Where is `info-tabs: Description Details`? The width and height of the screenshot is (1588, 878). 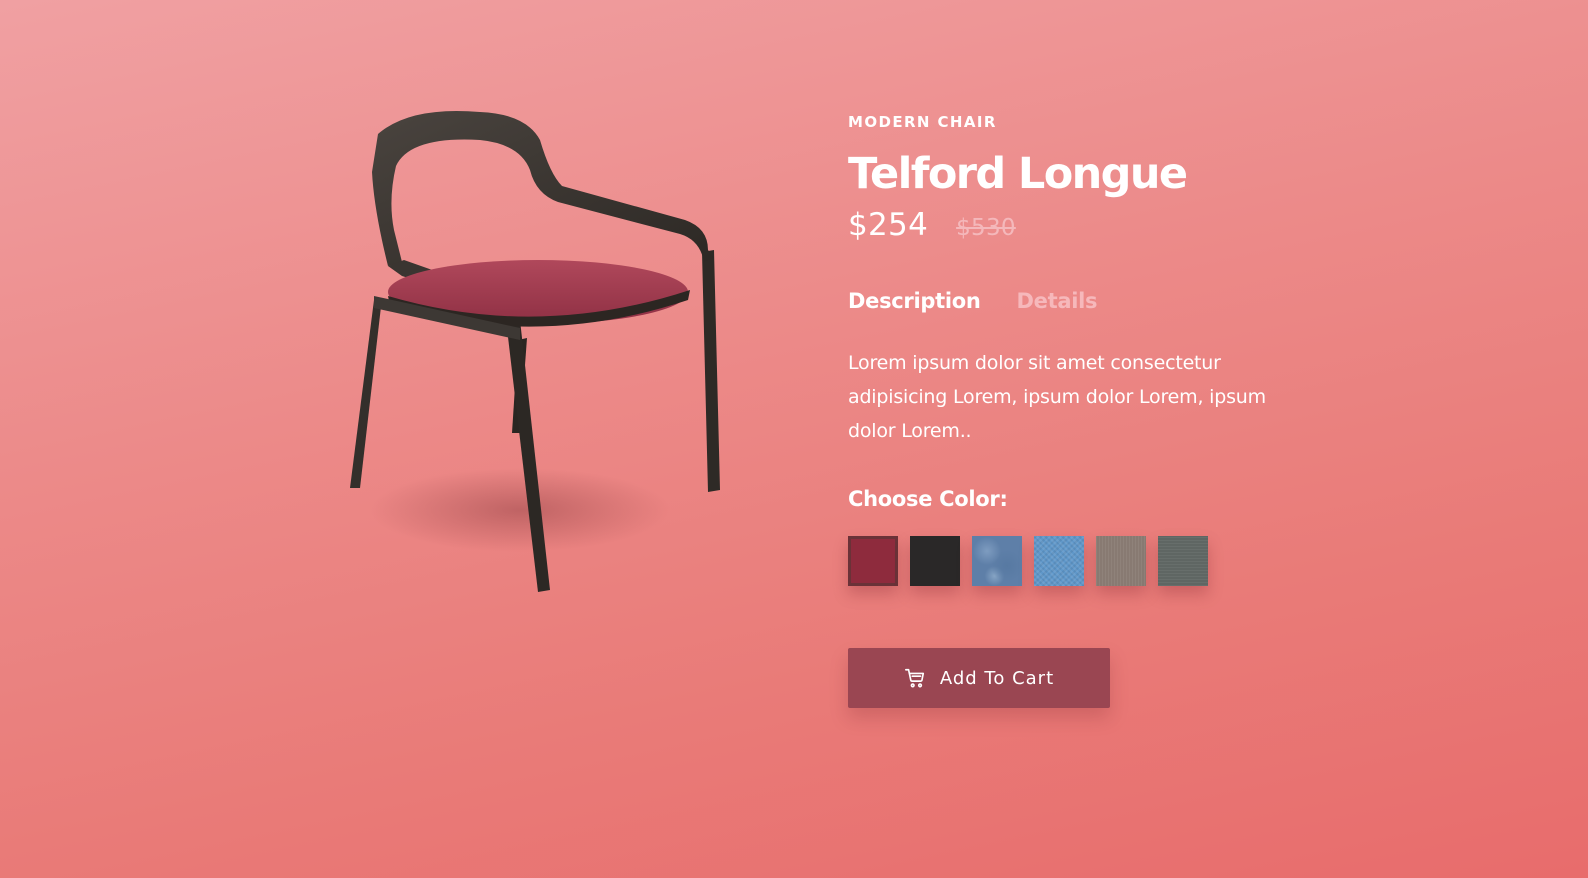 info-tabs: Description Details is located at coordinates (1083, 301).